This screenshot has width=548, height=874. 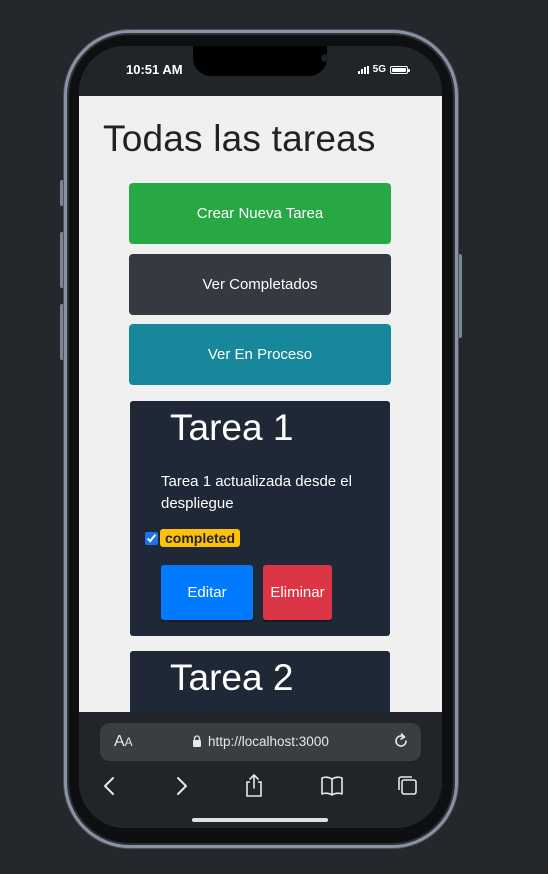 I want to click on text-size-button: AA, so click(x=123, y=742).